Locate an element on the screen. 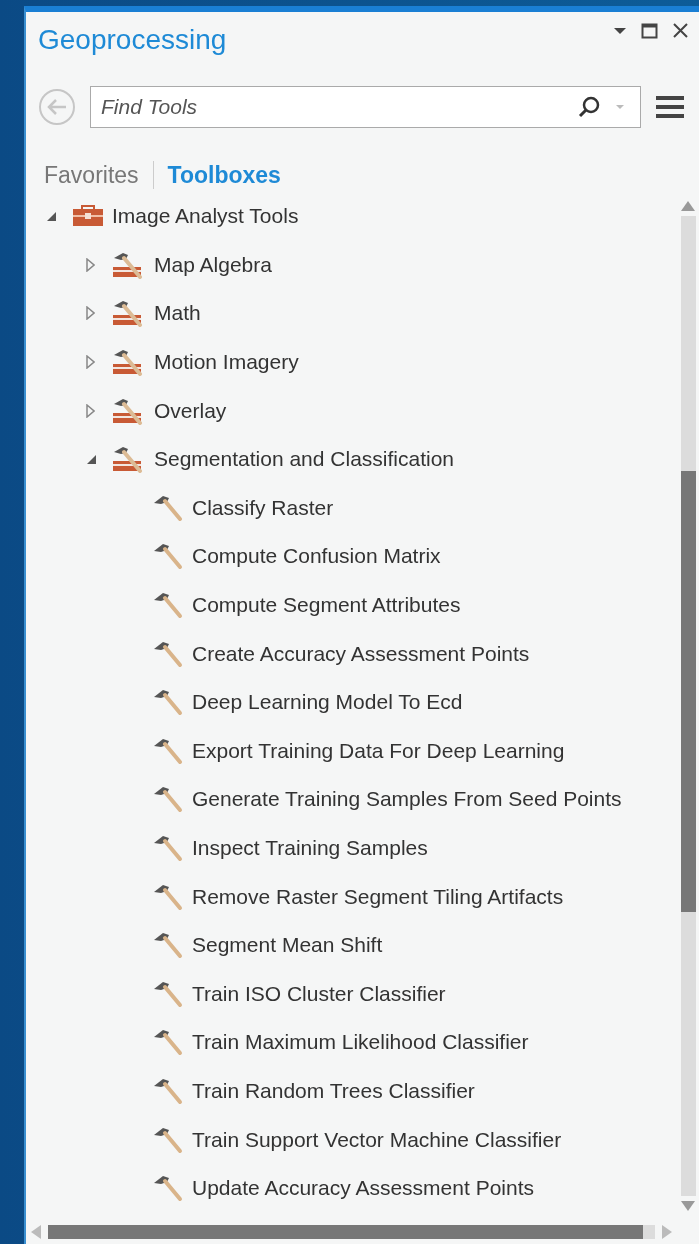 This screenshot has height=1244, width=699. tab: Favorites is located at coordinates (91, 175).